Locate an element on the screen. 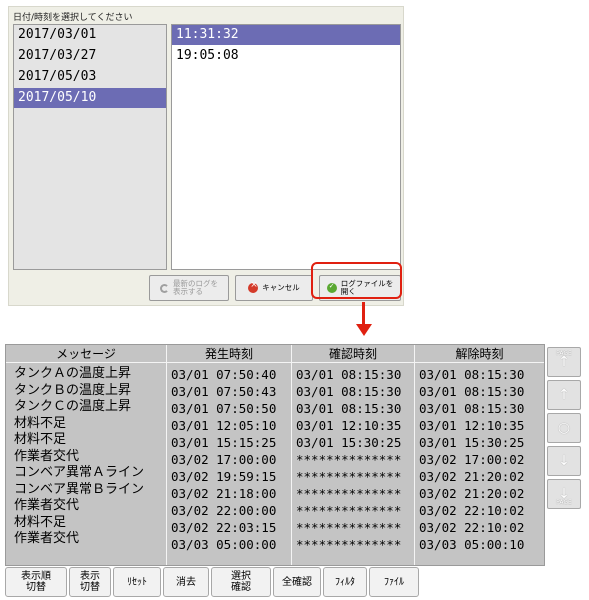 The height and width of the screenshot is (600, 589). dialog-title: 日付/時刻を選択してください is located at coordinates (73, 18).